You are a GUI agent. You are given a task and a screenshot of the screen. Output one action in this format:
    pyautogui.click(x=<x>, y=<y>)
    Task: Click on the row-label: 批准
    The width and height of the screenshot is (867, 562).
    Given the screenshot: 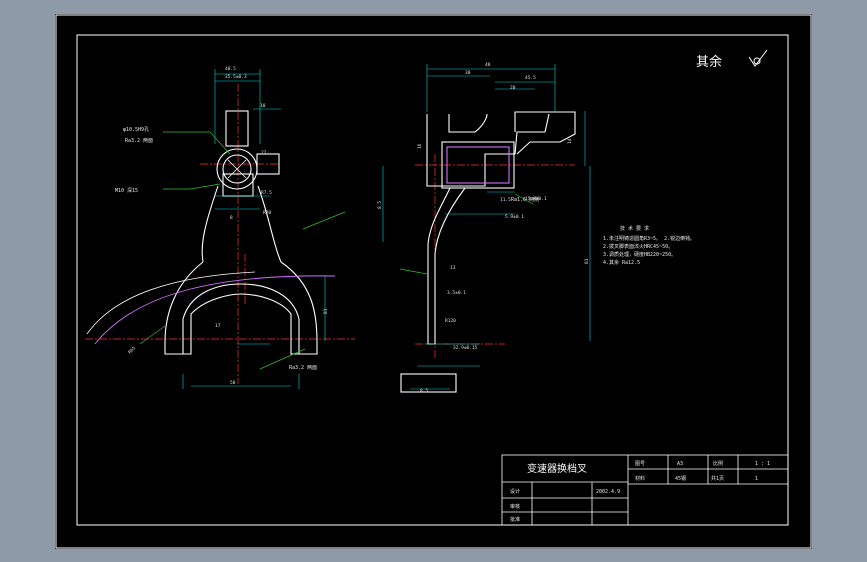 What is the action you would take?
    pyautogui.click(x=515, y=519)
    